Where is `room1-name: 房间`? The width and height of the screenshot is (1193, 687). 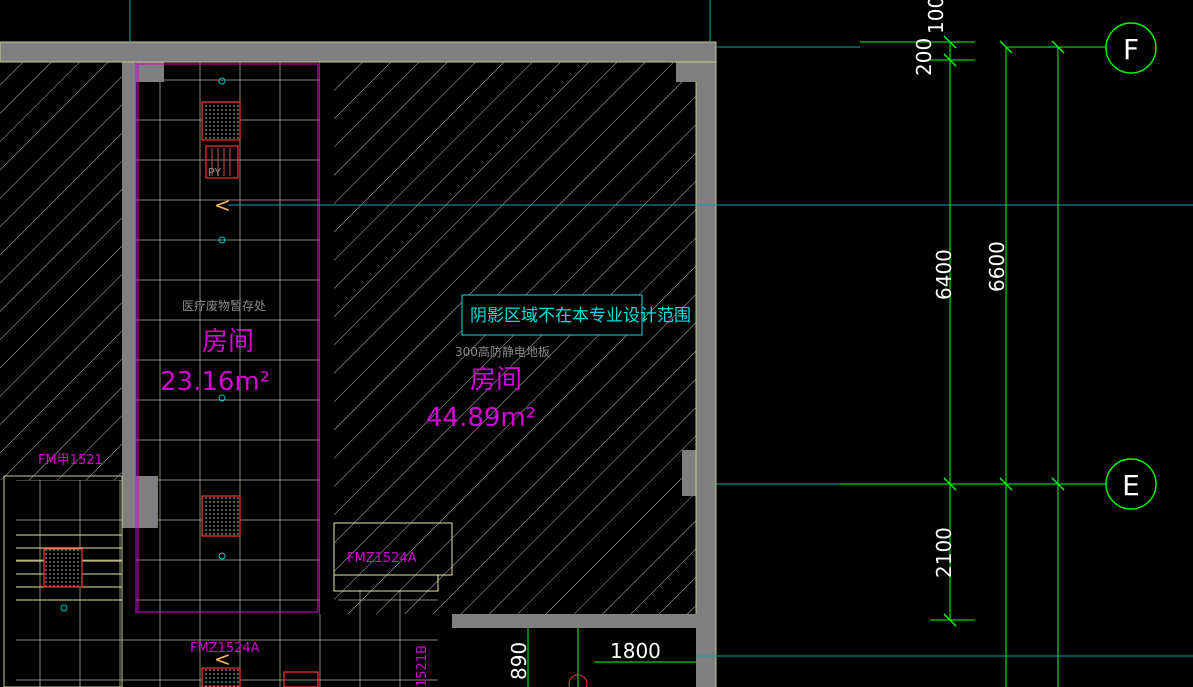 room1-name: 房间 is located at coordinates (228, 342).